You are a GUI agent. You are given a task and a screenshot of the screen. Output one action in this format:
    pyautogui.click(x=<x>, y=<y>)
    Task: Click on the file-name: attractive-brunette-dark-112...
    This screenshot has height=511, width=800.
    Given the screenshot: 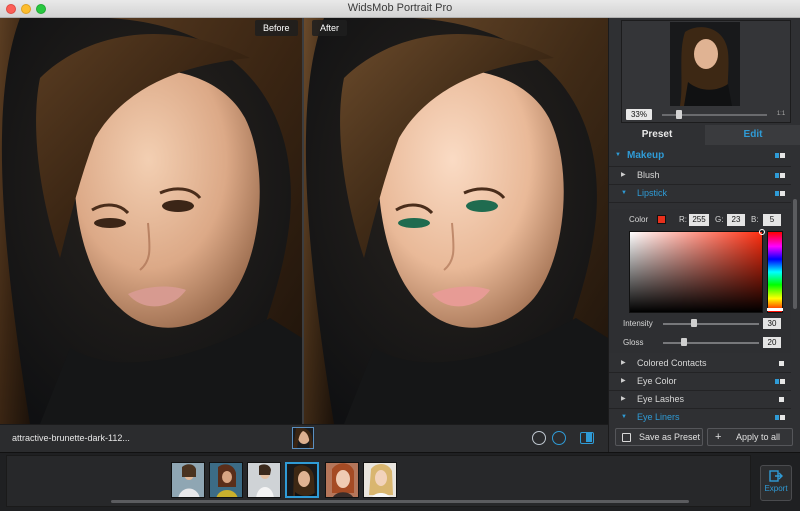 What is the action you would take?
    pyautogui.click(x=71, y=438)
    